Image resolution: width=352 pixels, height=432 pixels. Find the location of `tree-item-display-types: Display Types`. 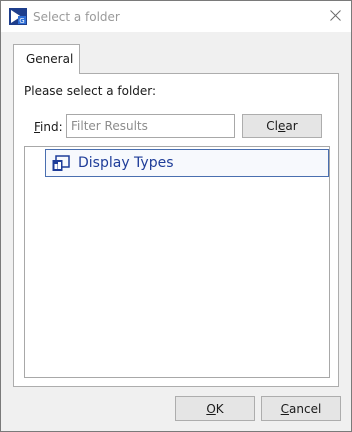

tree-item-display-types: Display Types is located at coordinates (187, 163).